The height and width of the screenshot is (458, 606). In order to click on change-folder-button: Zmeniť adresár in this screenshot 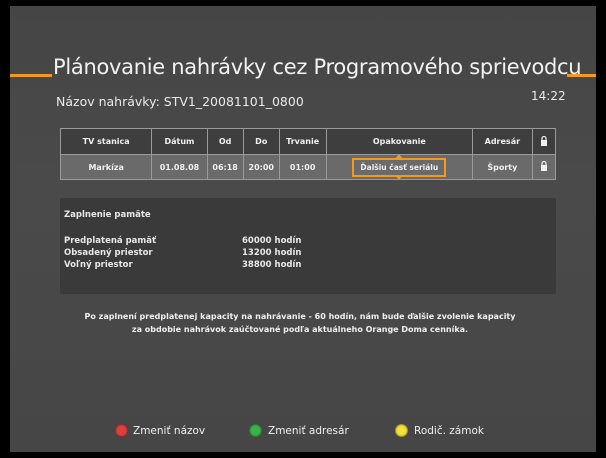, I will do `click(308, 431)`.